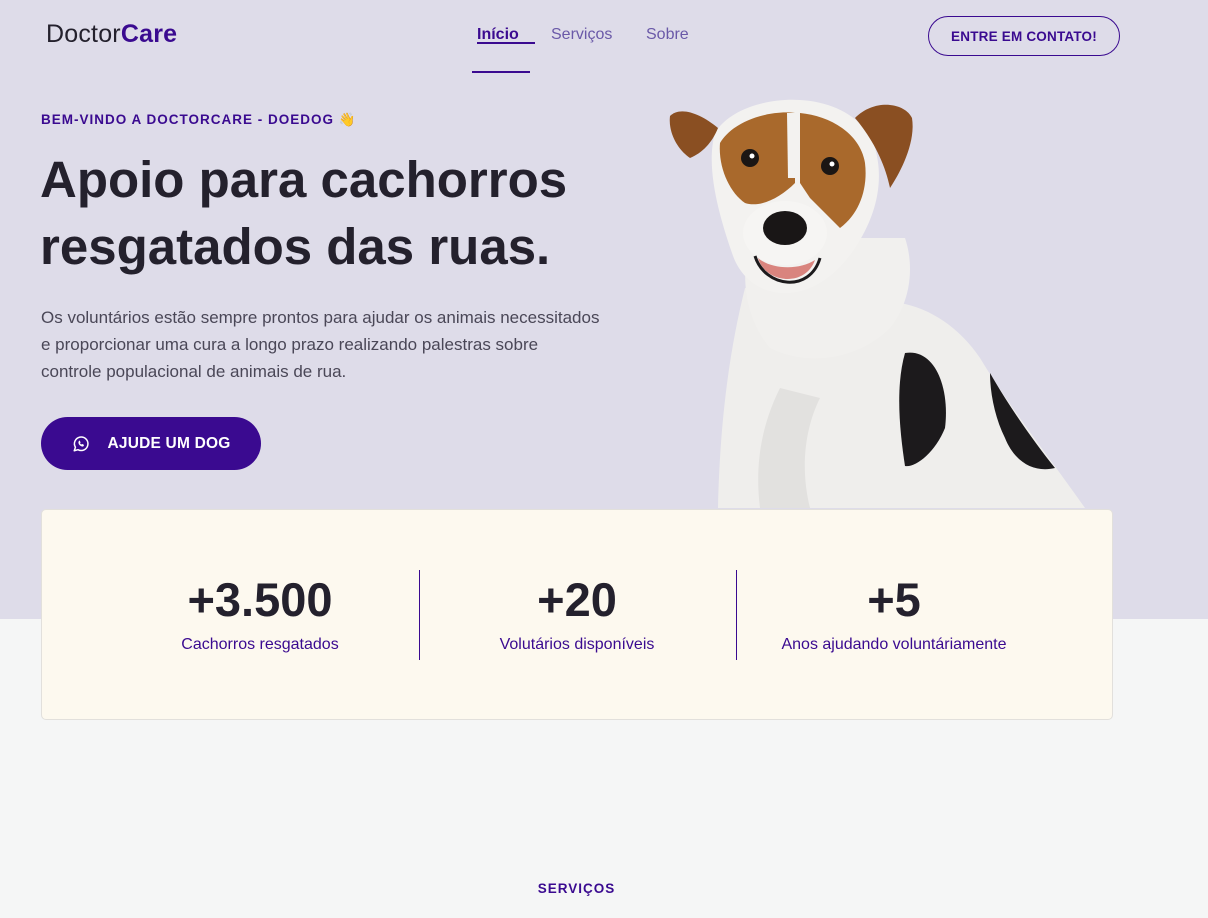  Describe the element at coordinates (83, 34) in the screenshot. I see `logo-prefix: Doctor` at that location.